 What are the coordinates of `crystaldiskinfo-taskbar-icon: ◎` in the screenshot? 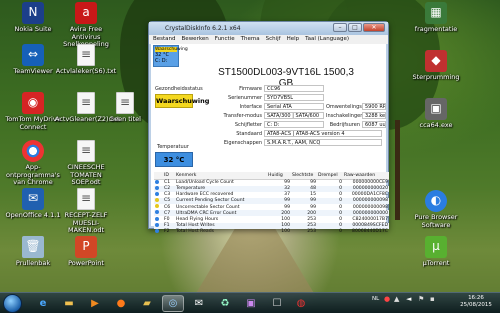 It's located at (173, 303).